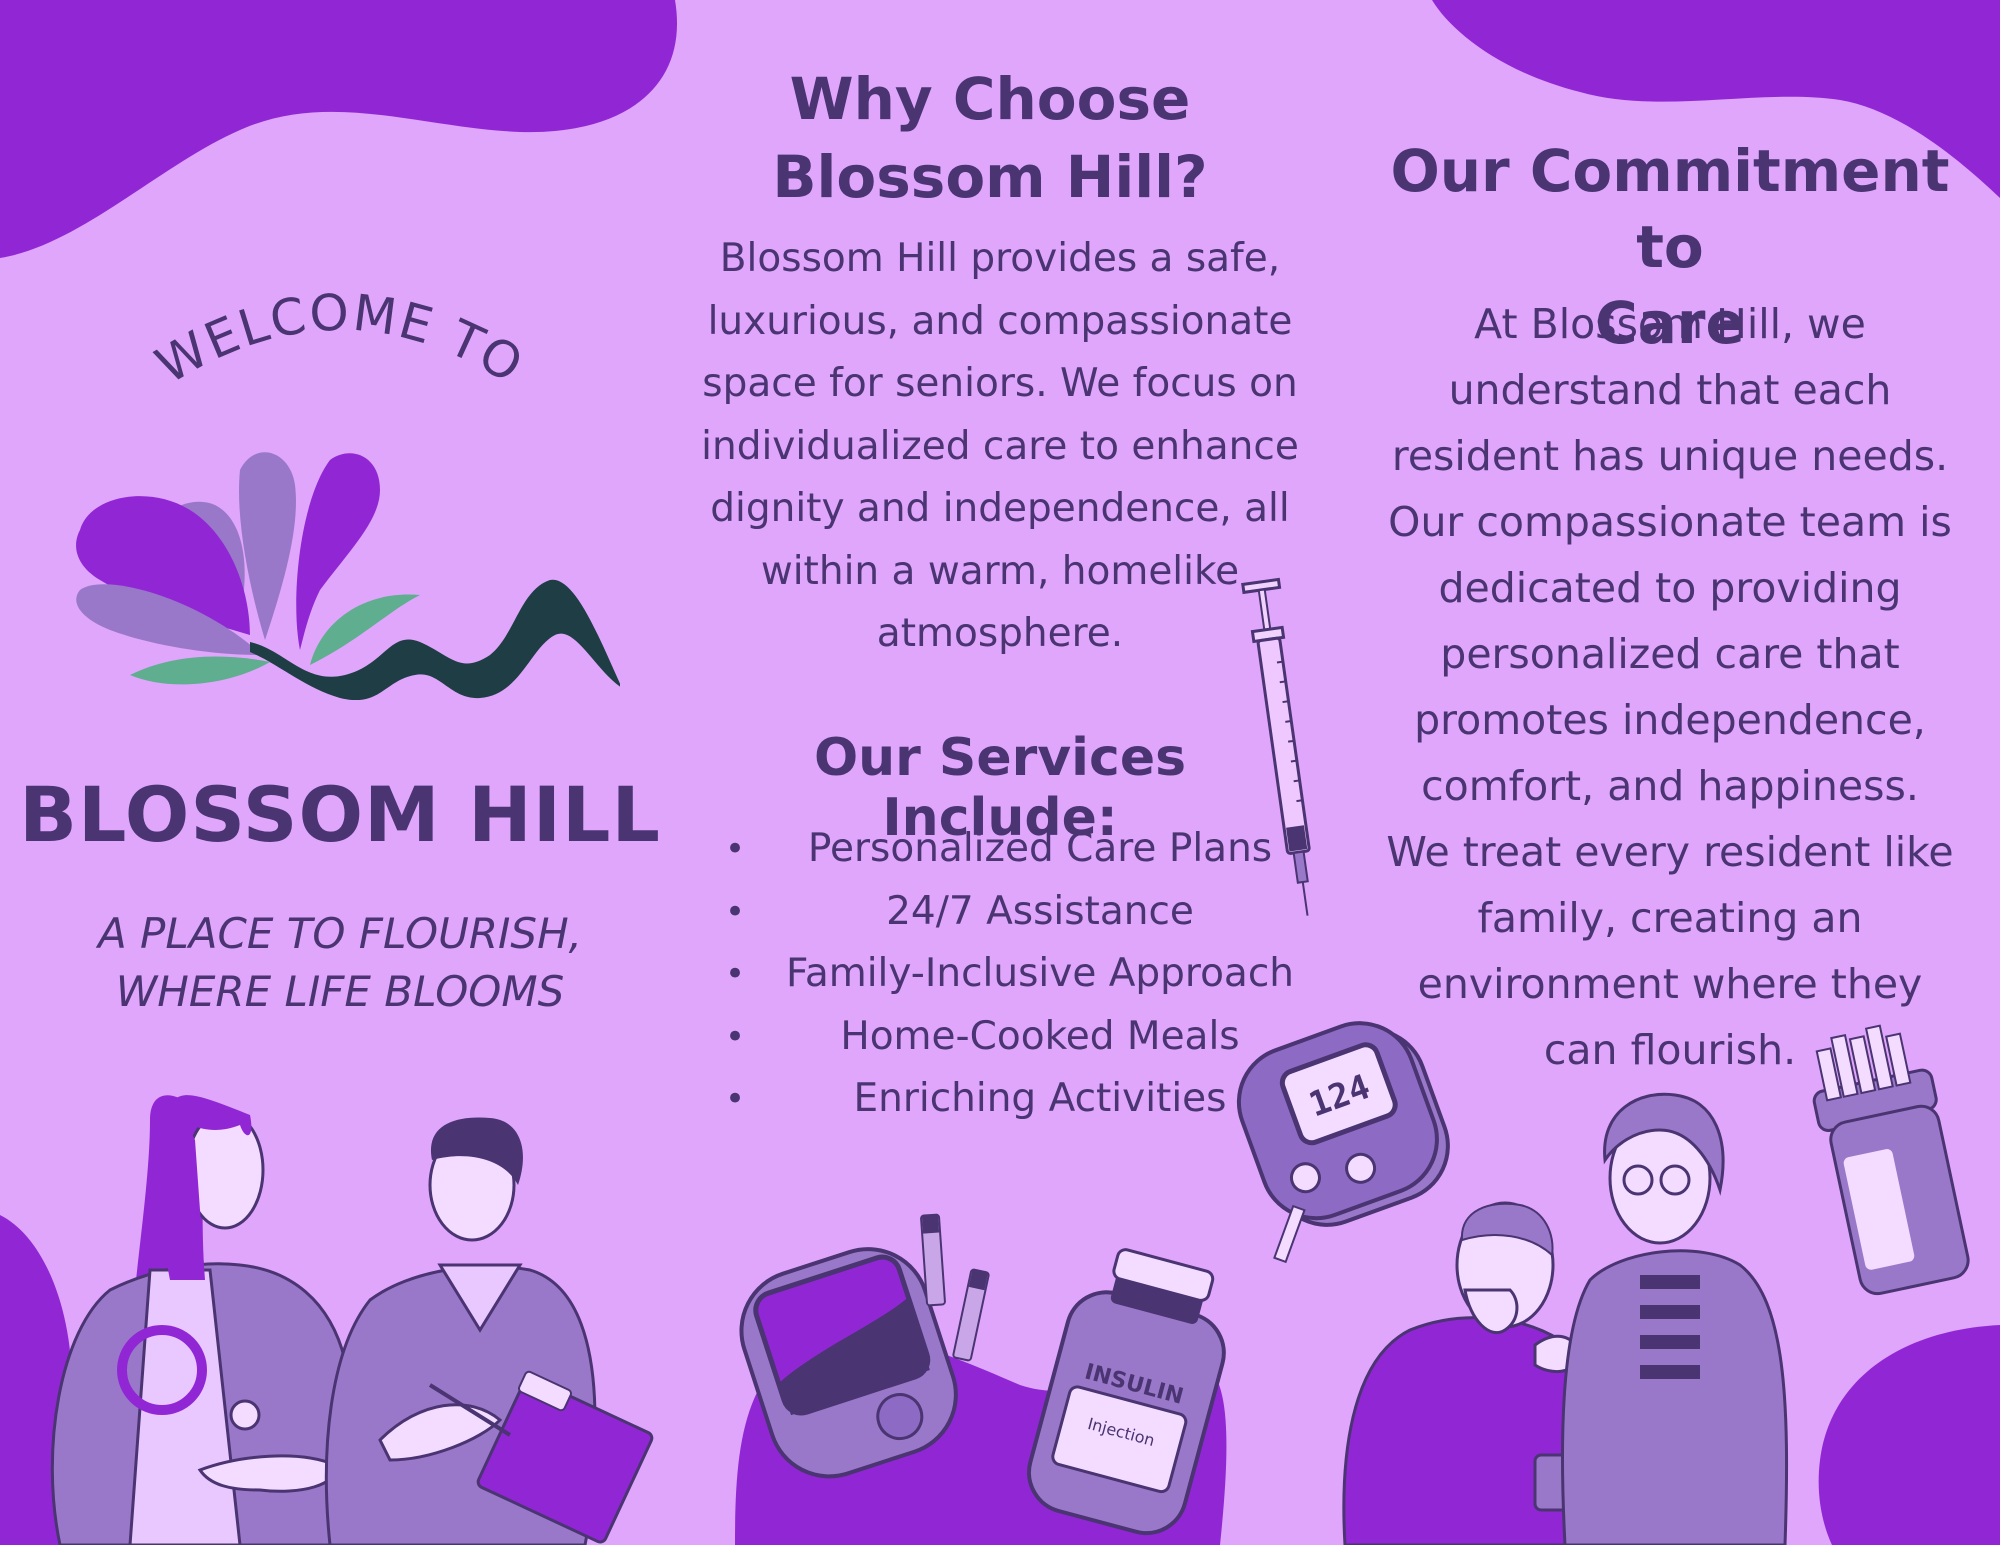  I want to click on commit-body-line: comfort, and happiness., so click(1670, 786).